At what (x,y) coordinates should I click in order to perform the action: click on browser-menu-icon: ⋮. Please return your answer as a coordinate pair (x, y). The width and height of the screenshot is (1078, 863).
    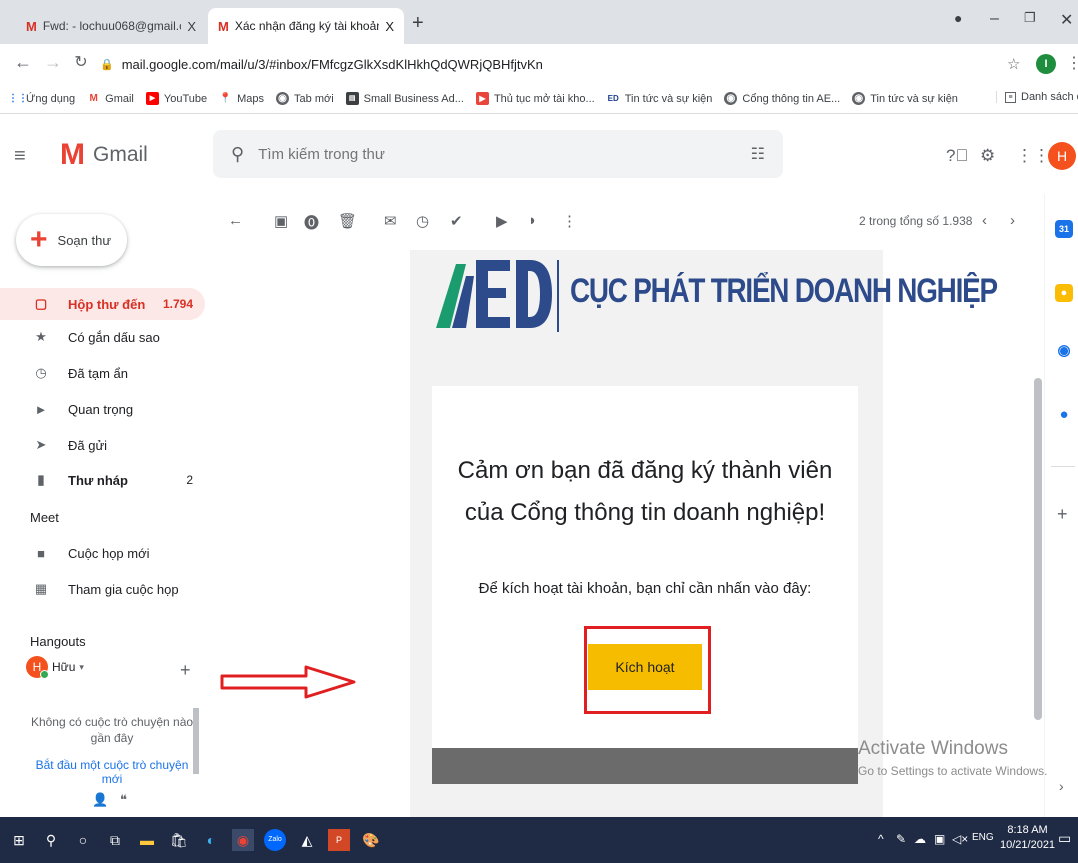
    Looking at the image, I should click on (1072, 63).